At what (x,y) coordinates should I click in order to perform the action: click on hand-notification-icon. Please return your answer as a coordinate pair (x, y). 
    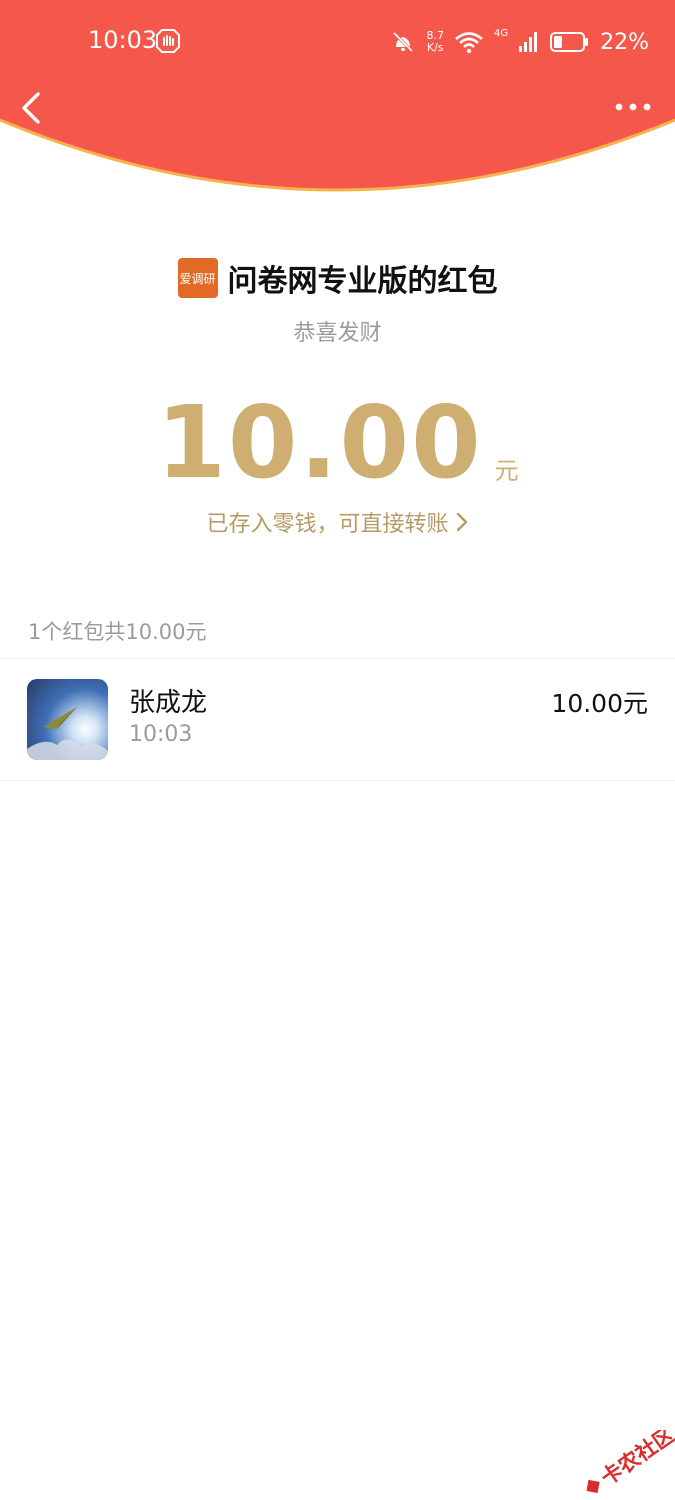
    Looking at the image, I should click on (168, 41).